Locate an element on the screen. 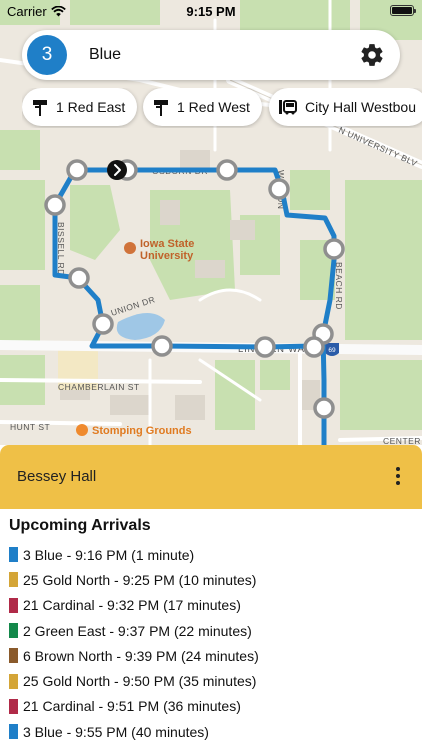 The image size is (422, 750). arrival-text: 21 Cardinal - 9:32 PM (17 minutes) is located at coordinates (132, 605).